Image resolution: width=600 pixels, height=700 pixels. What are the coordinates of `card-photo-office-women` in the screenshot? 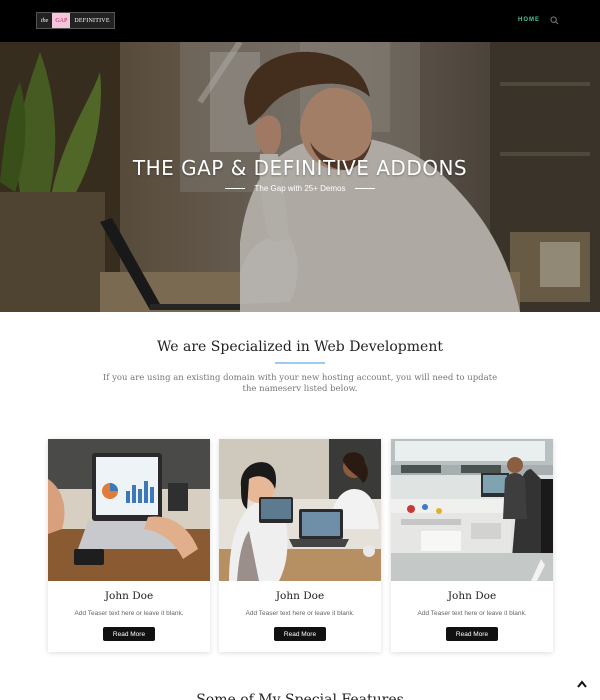 It's located at (300, 510).